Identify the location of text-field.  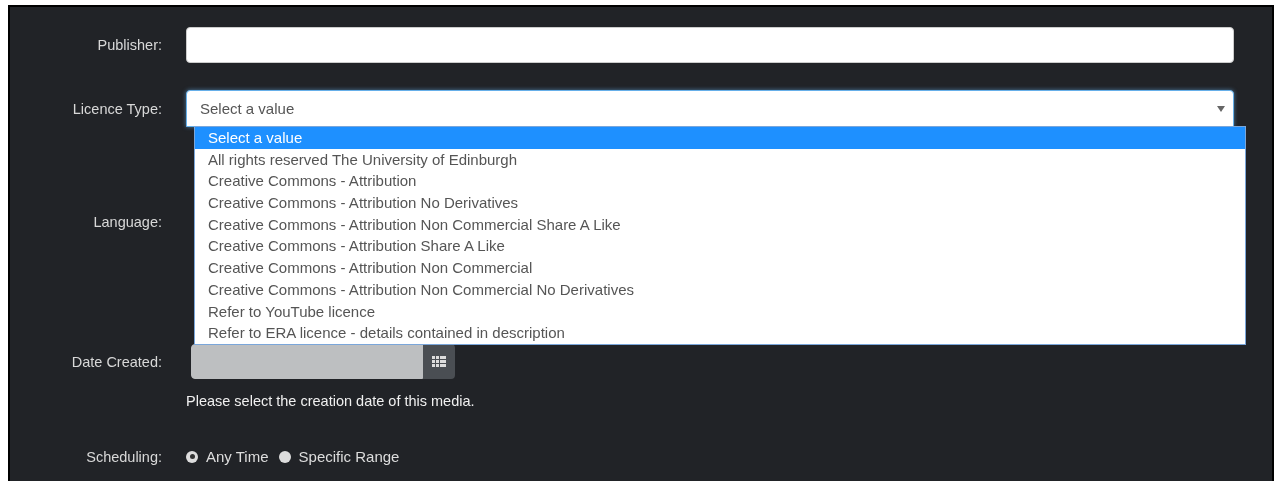
(710, 45).